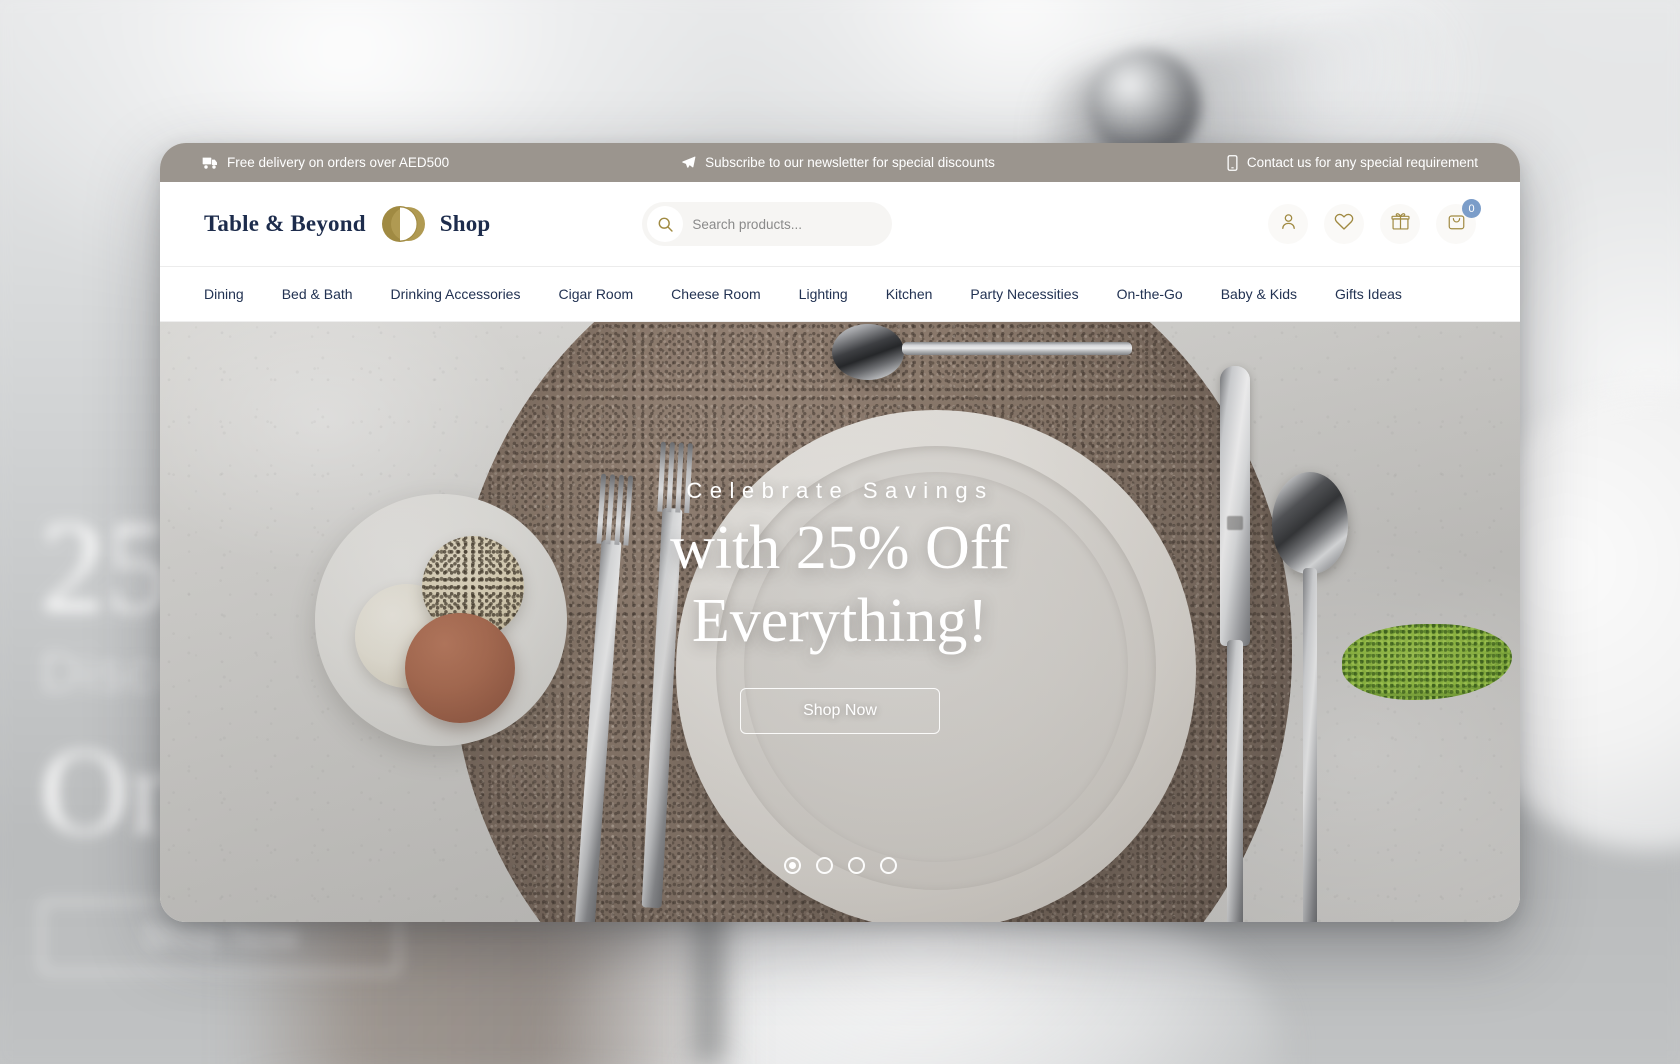 The width and height of the screenshot is (1680, 1064). I want to click on nav-item-cigar-room: Cigar Room, so click(595, 294).